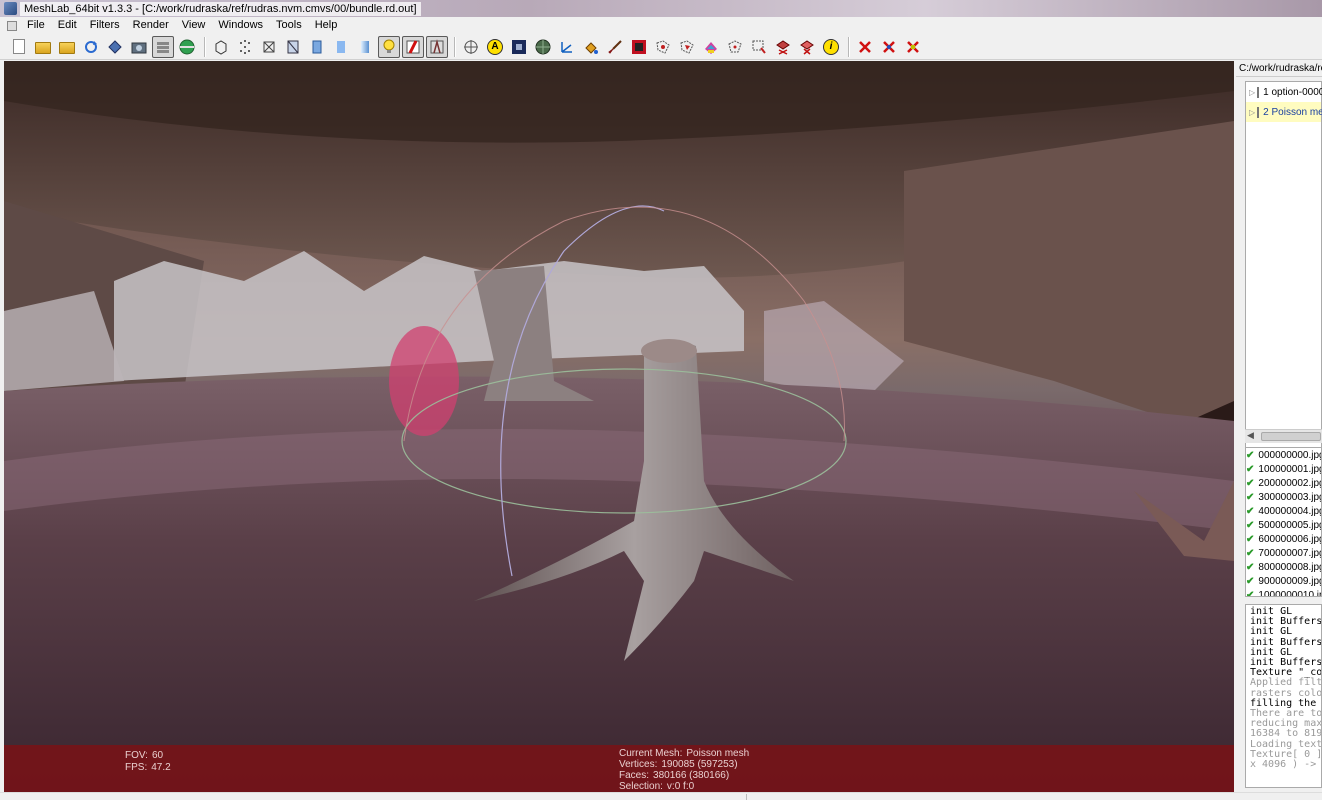 The image size is (1322, 800). What do you see at coordinates (389, 46) in the screenshot?
I see `lighting-button` at bounding box center [389, 46].